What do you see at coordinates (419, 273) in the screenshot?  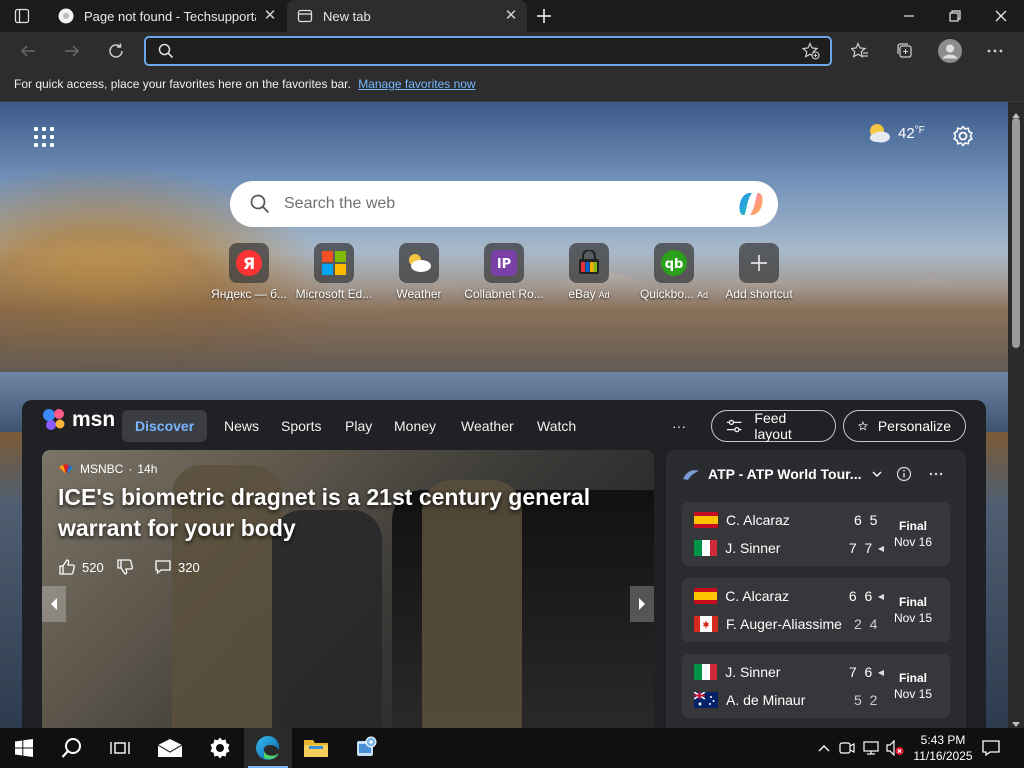 I see `shortcut-weather: Weather` at bounding box center [419, 273].